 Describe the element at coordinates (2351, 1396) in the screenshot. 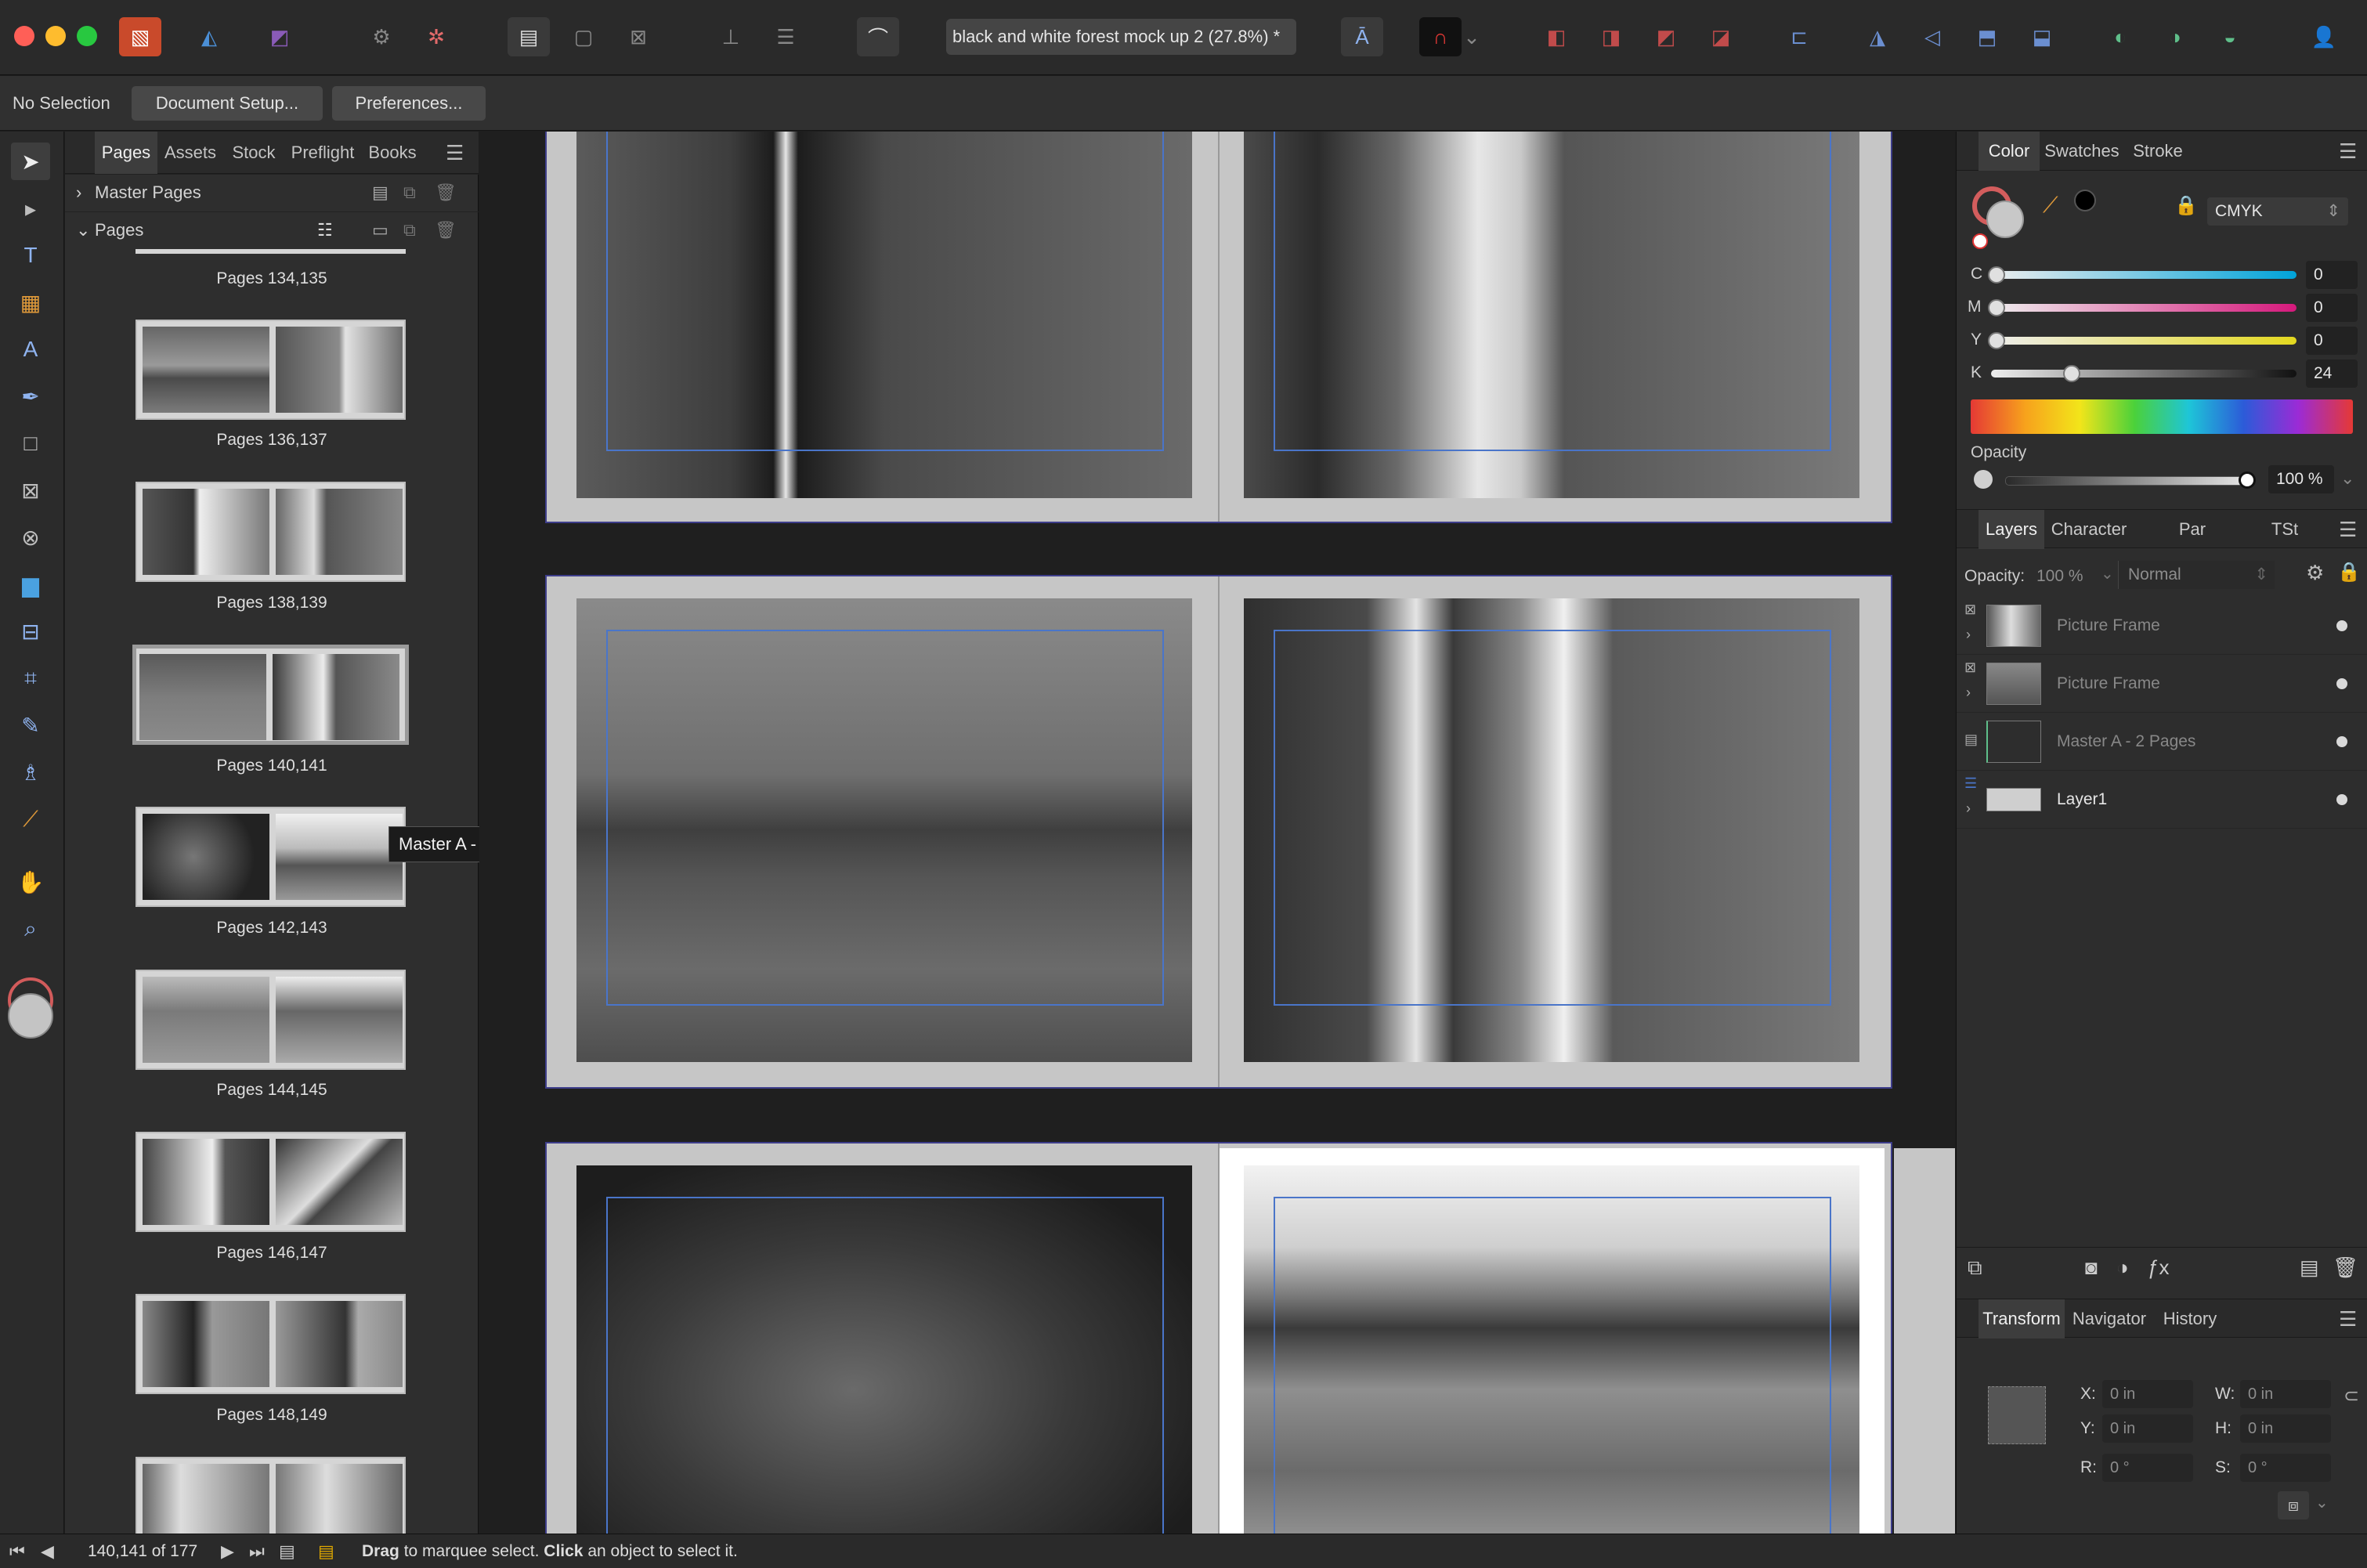

I see `link-aspect-icon: ⊂` at that location.